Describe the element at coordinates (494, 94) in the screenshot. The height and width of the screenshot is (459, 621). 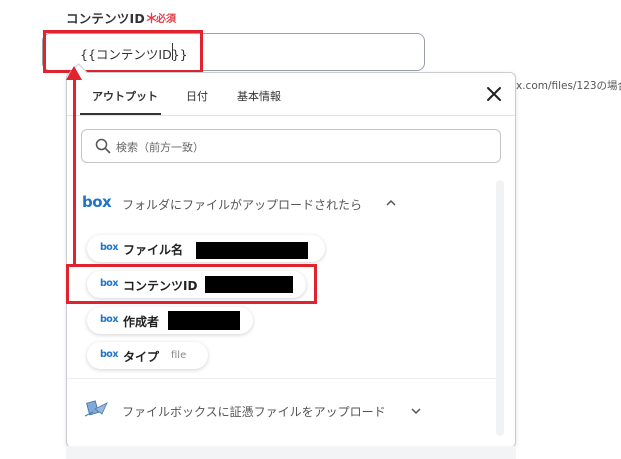
I see `close-icon` at that location.